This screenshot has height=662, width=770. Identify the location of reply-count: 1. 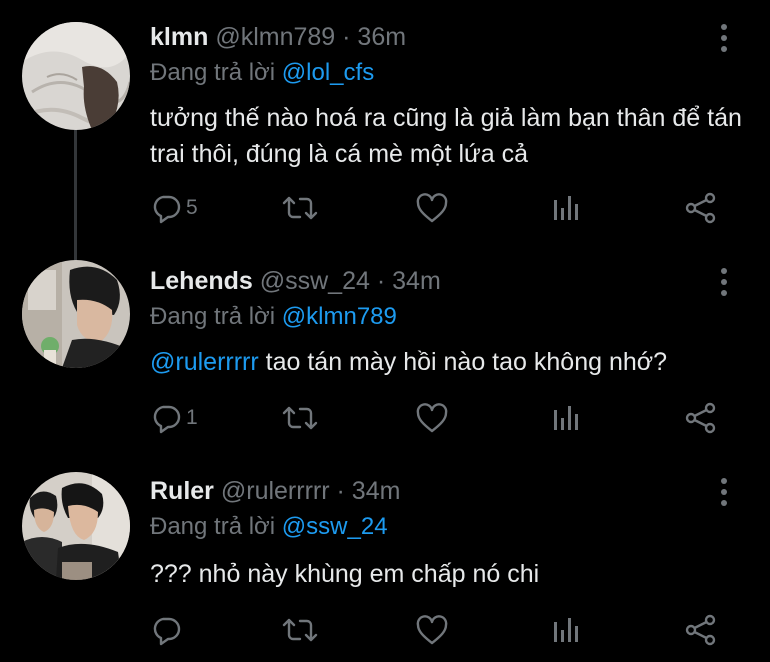
(192, 417).